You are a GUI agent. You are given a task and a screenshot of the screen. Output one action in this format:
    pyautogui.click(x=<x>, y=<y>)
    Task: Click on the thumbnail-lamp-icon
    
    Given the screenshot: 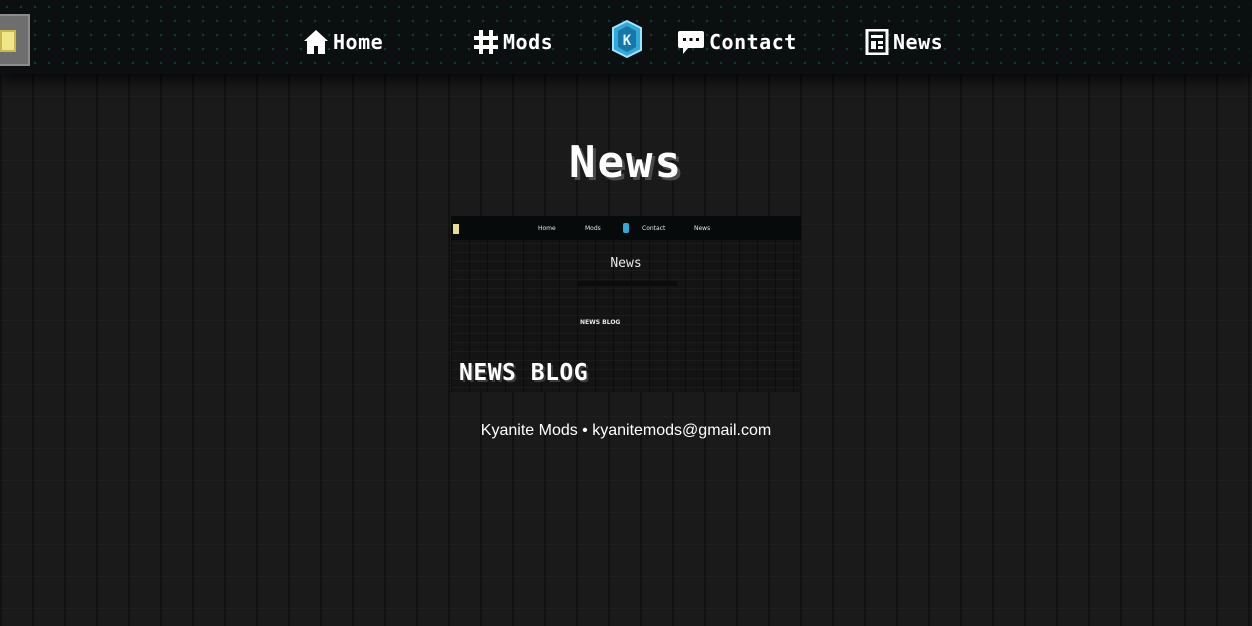 What is the action you would take?
    pyautogui.click(x=456, y=229)
    